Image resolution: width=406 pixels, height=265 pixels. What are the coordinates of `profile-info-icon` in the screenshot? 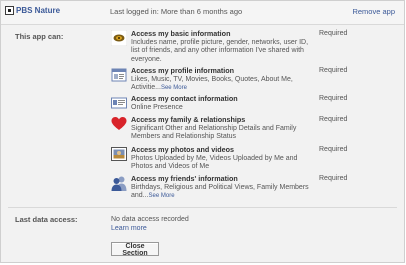 It's located at (119, 75).